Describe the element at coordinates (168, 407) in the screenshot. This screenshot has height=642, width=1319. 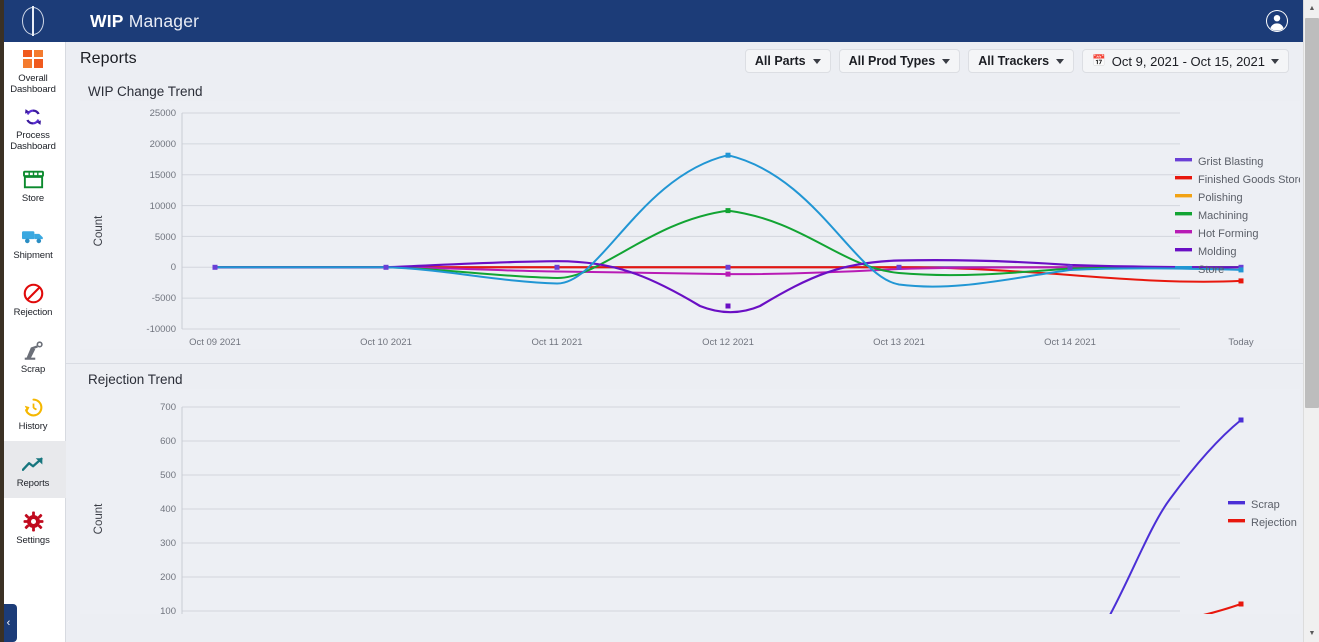
I see `ytick-label: 700` at that location.